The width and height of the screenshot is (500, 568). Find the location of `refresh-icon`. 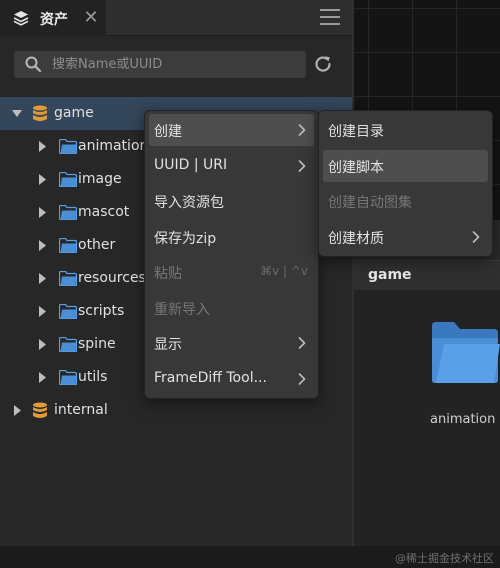

refresh-icon is located at coordinates (323, 64).